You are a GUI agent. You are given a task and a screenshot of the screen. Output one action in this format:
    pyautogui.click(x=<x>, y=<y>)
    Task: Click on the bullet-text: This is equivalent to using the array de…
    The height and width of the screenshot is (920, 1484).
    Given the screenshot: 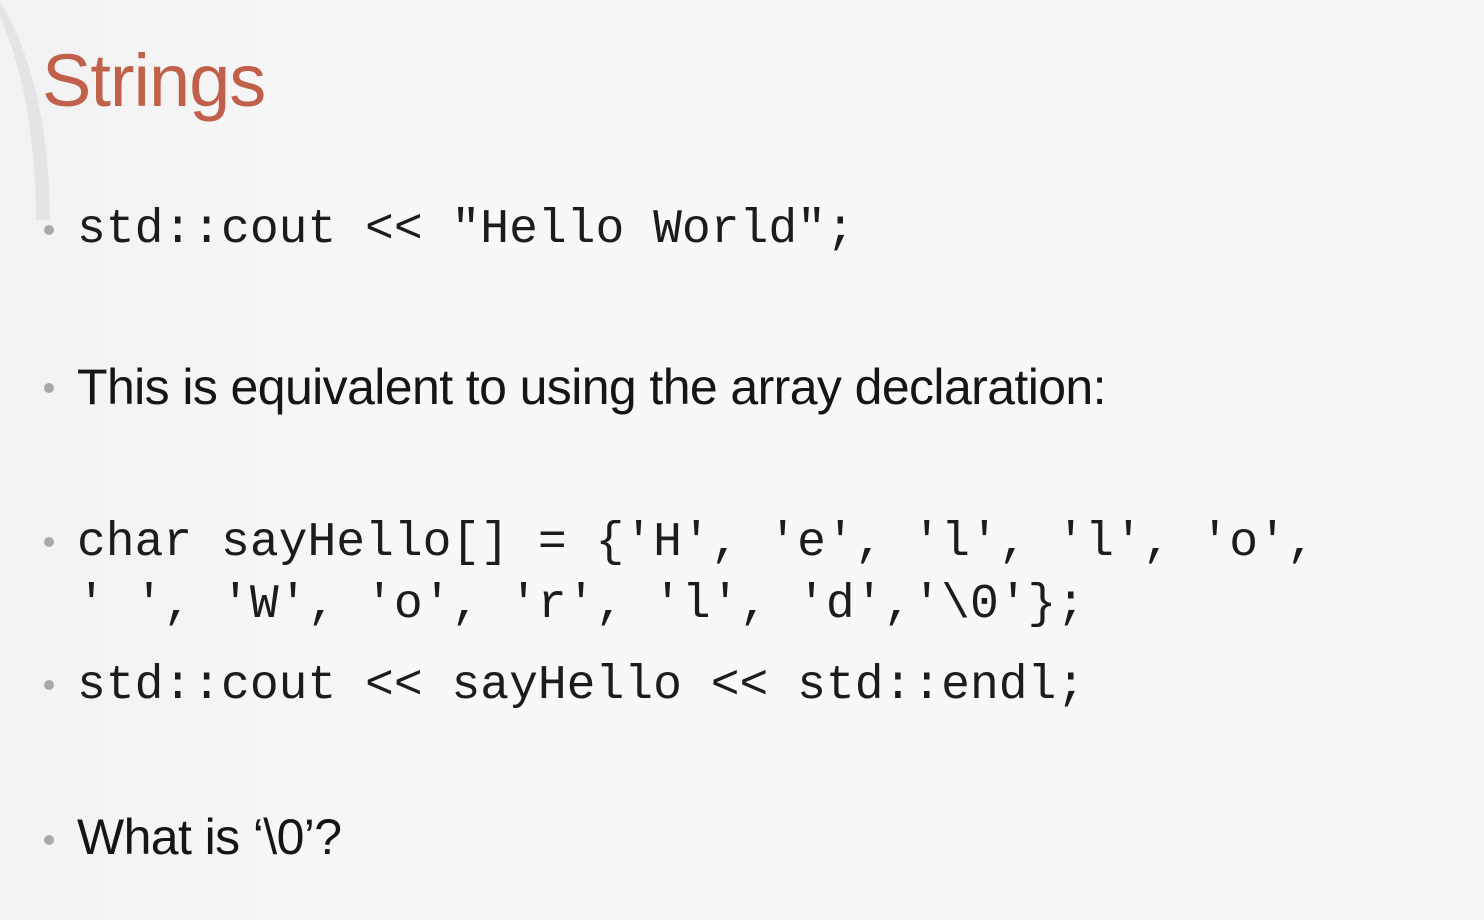 What is the action you would take?
    pyautogui.click(x=592, y=387)
    